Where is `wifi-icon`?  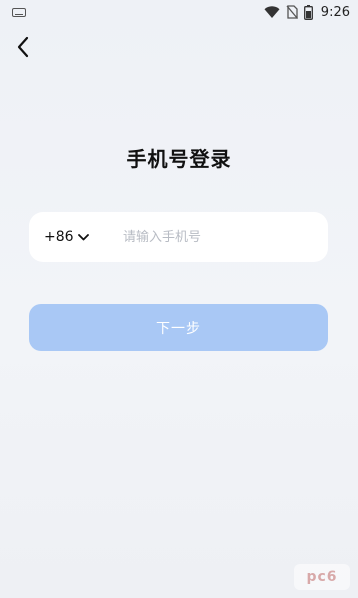 wifi-icon is located at coordinates (272, 12).